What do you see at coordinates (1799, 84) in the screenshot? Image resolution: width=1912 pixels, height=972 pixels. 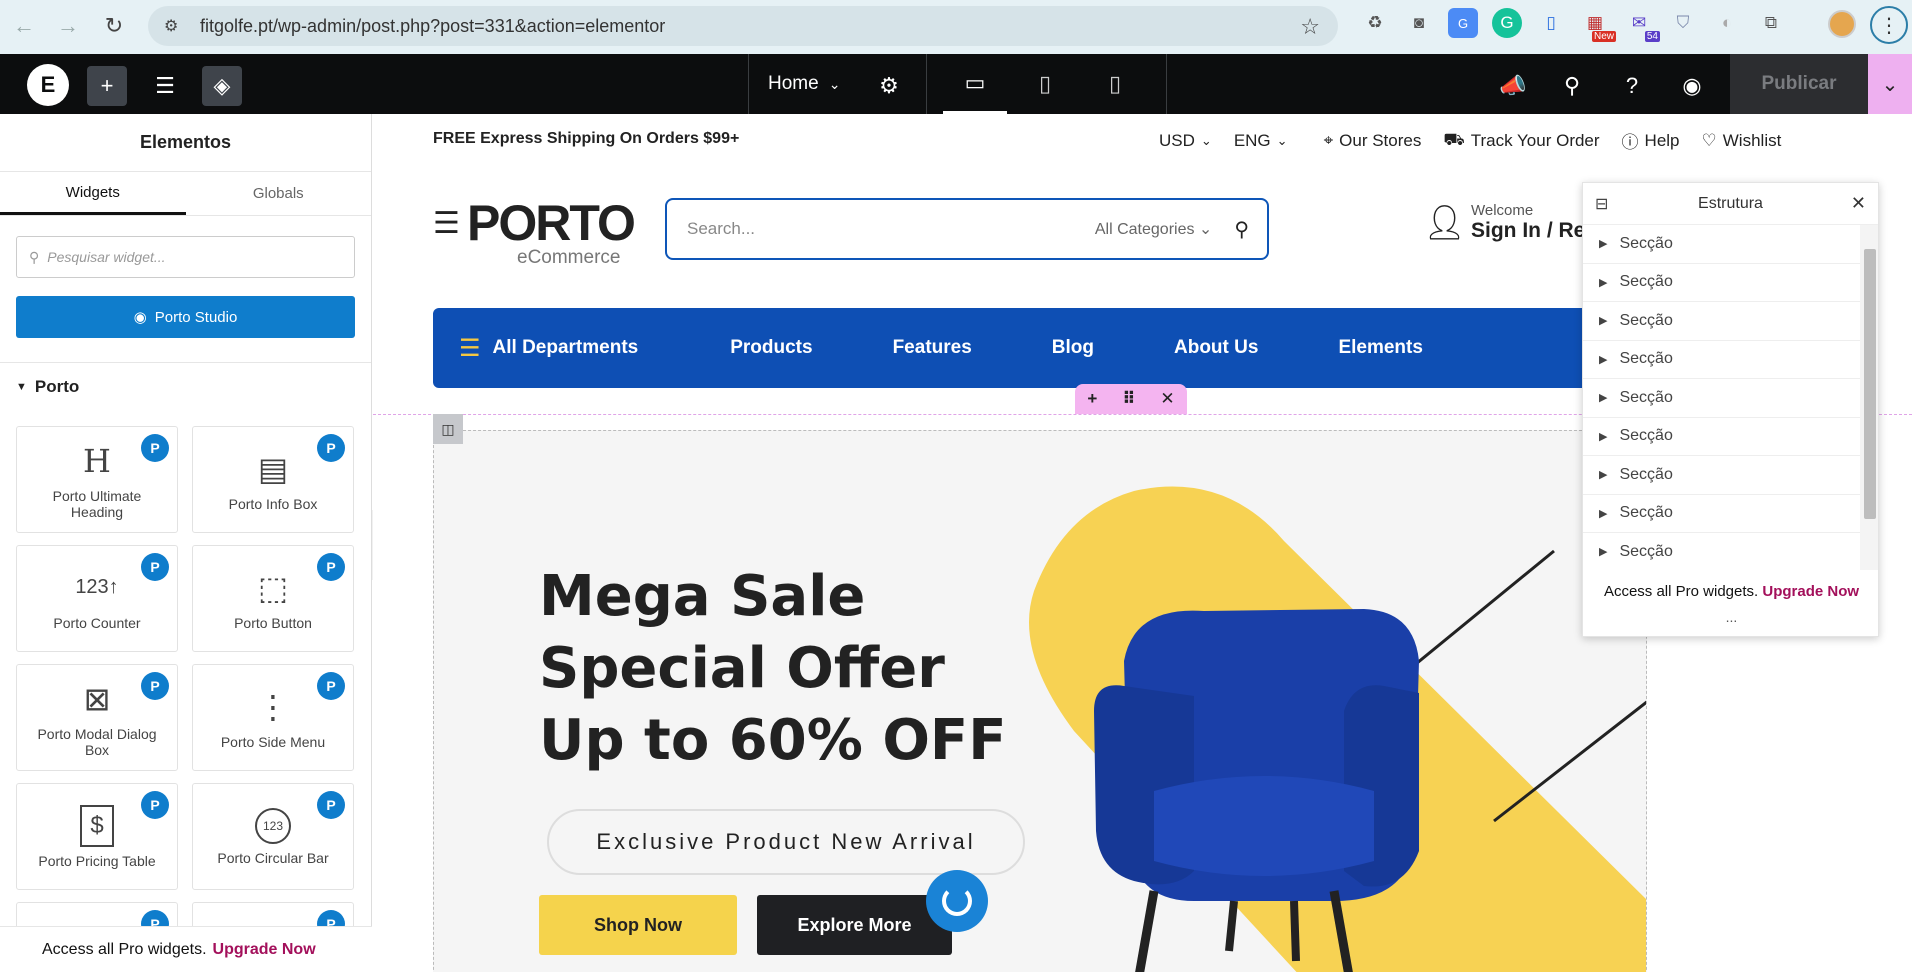 I see `publish-button: Publicar` at bounding box center [1799, 84].